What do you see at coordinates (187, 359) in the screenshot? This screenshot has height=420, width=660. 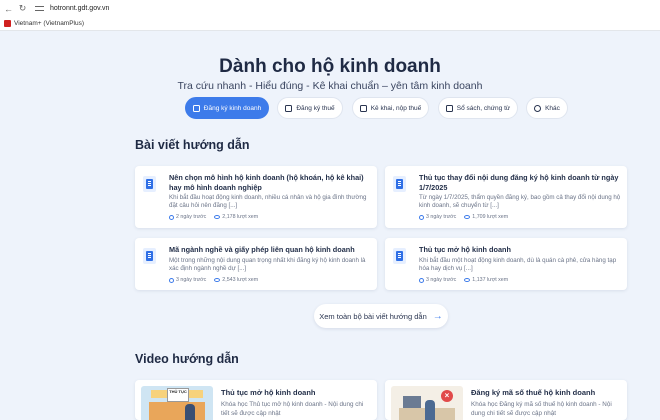 I see `videos-section-title: Video hướng dẫn` at bounding box center [187, 359].